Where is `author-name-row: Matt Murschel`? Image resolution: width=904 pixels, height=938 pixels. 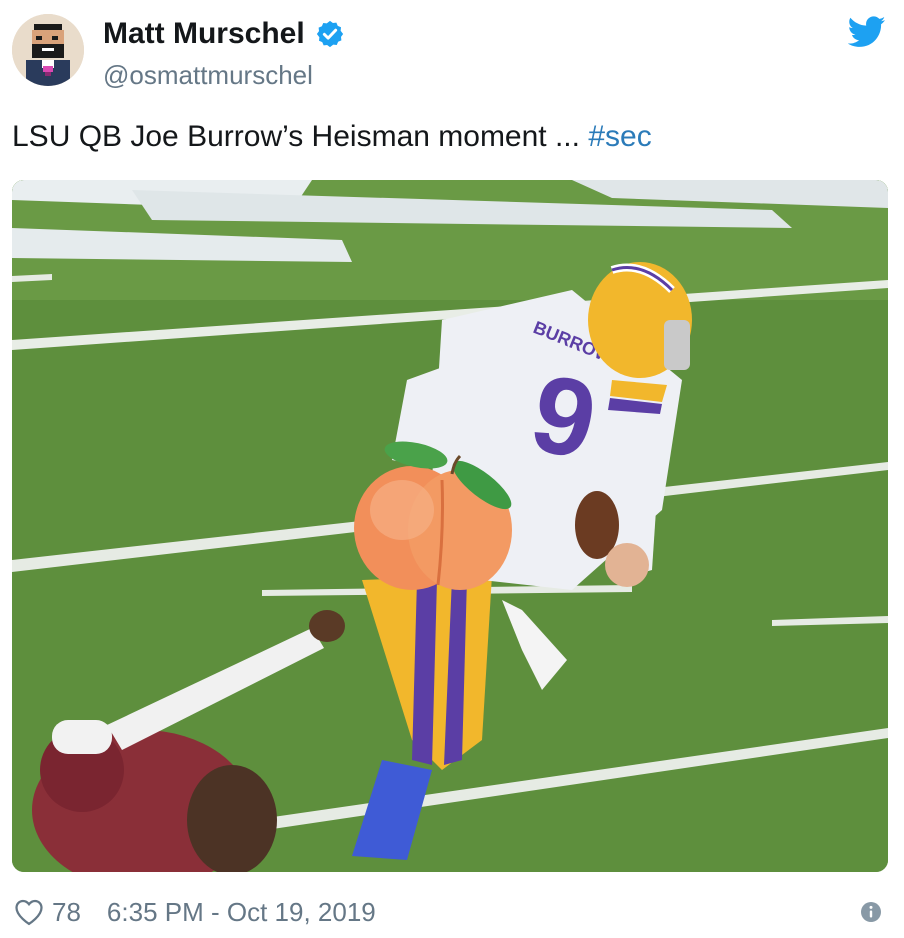 author-name-row: Matt Murschel is located at coordinates (224, 34).